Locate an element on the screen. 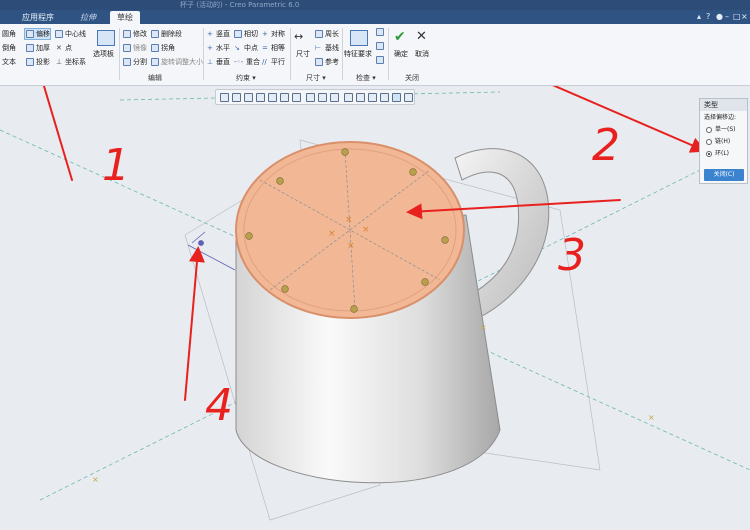 The height and width of the screenshot is (530, 750). midpoint-button: 中点 is located at coordinates (251, 48).